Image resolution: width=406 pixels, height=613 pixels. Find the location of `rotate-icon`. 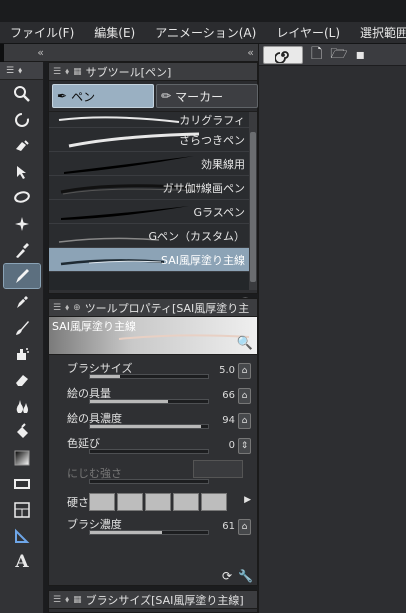

rotate-icon is located at coordinates (22, 120).